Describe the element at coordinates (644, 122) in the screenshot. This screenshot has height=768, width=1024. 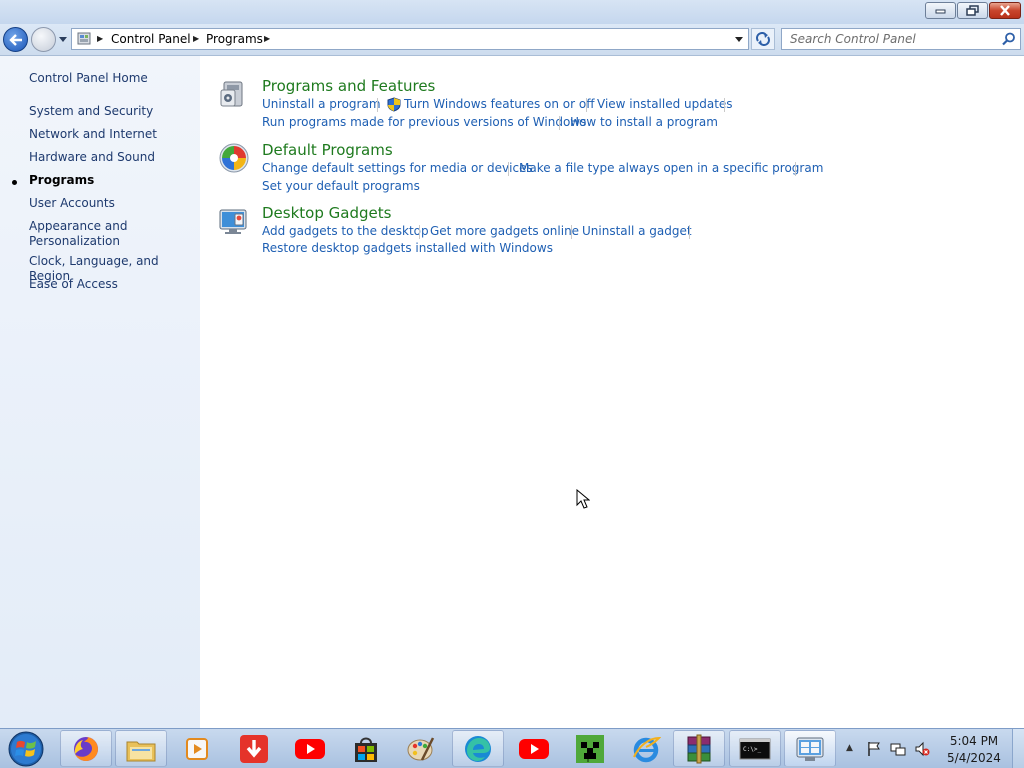
I see `link-how-to-install: How to install a program` at that location.